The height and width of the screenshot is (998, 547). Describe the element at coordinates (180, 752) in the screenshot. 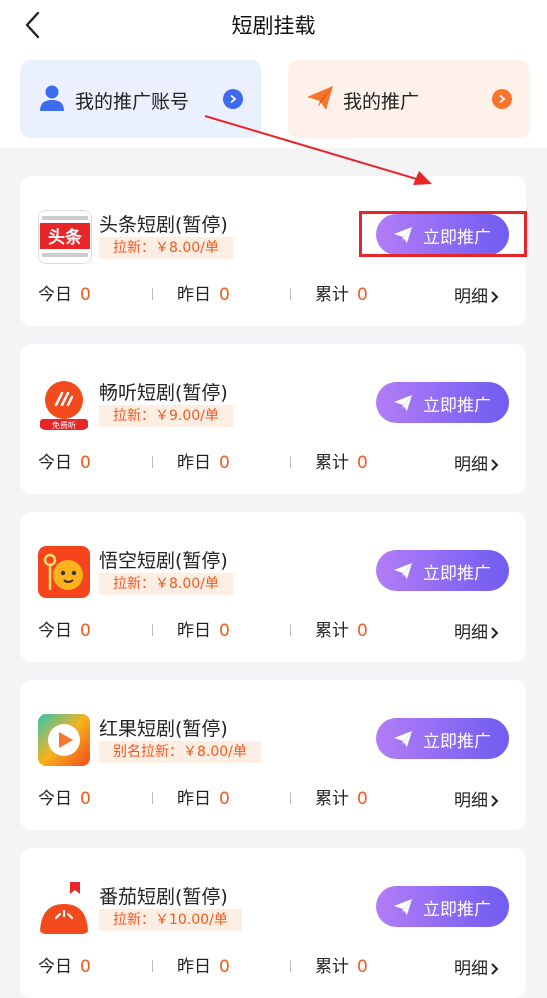

I see `reward-tag: 别名拉新：￥8.00/单` at that location.